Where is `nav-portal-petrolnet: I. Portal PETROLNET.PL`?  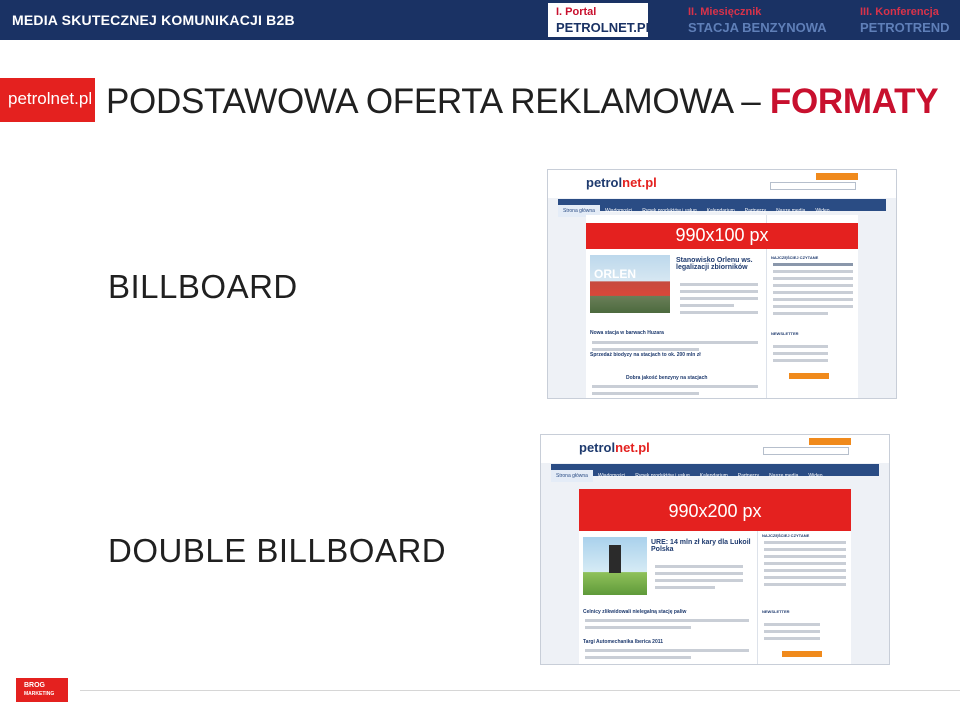 nav-portal-petrolnet: I. Portal PETROLNET.PL is located at coordinates (601, 20).